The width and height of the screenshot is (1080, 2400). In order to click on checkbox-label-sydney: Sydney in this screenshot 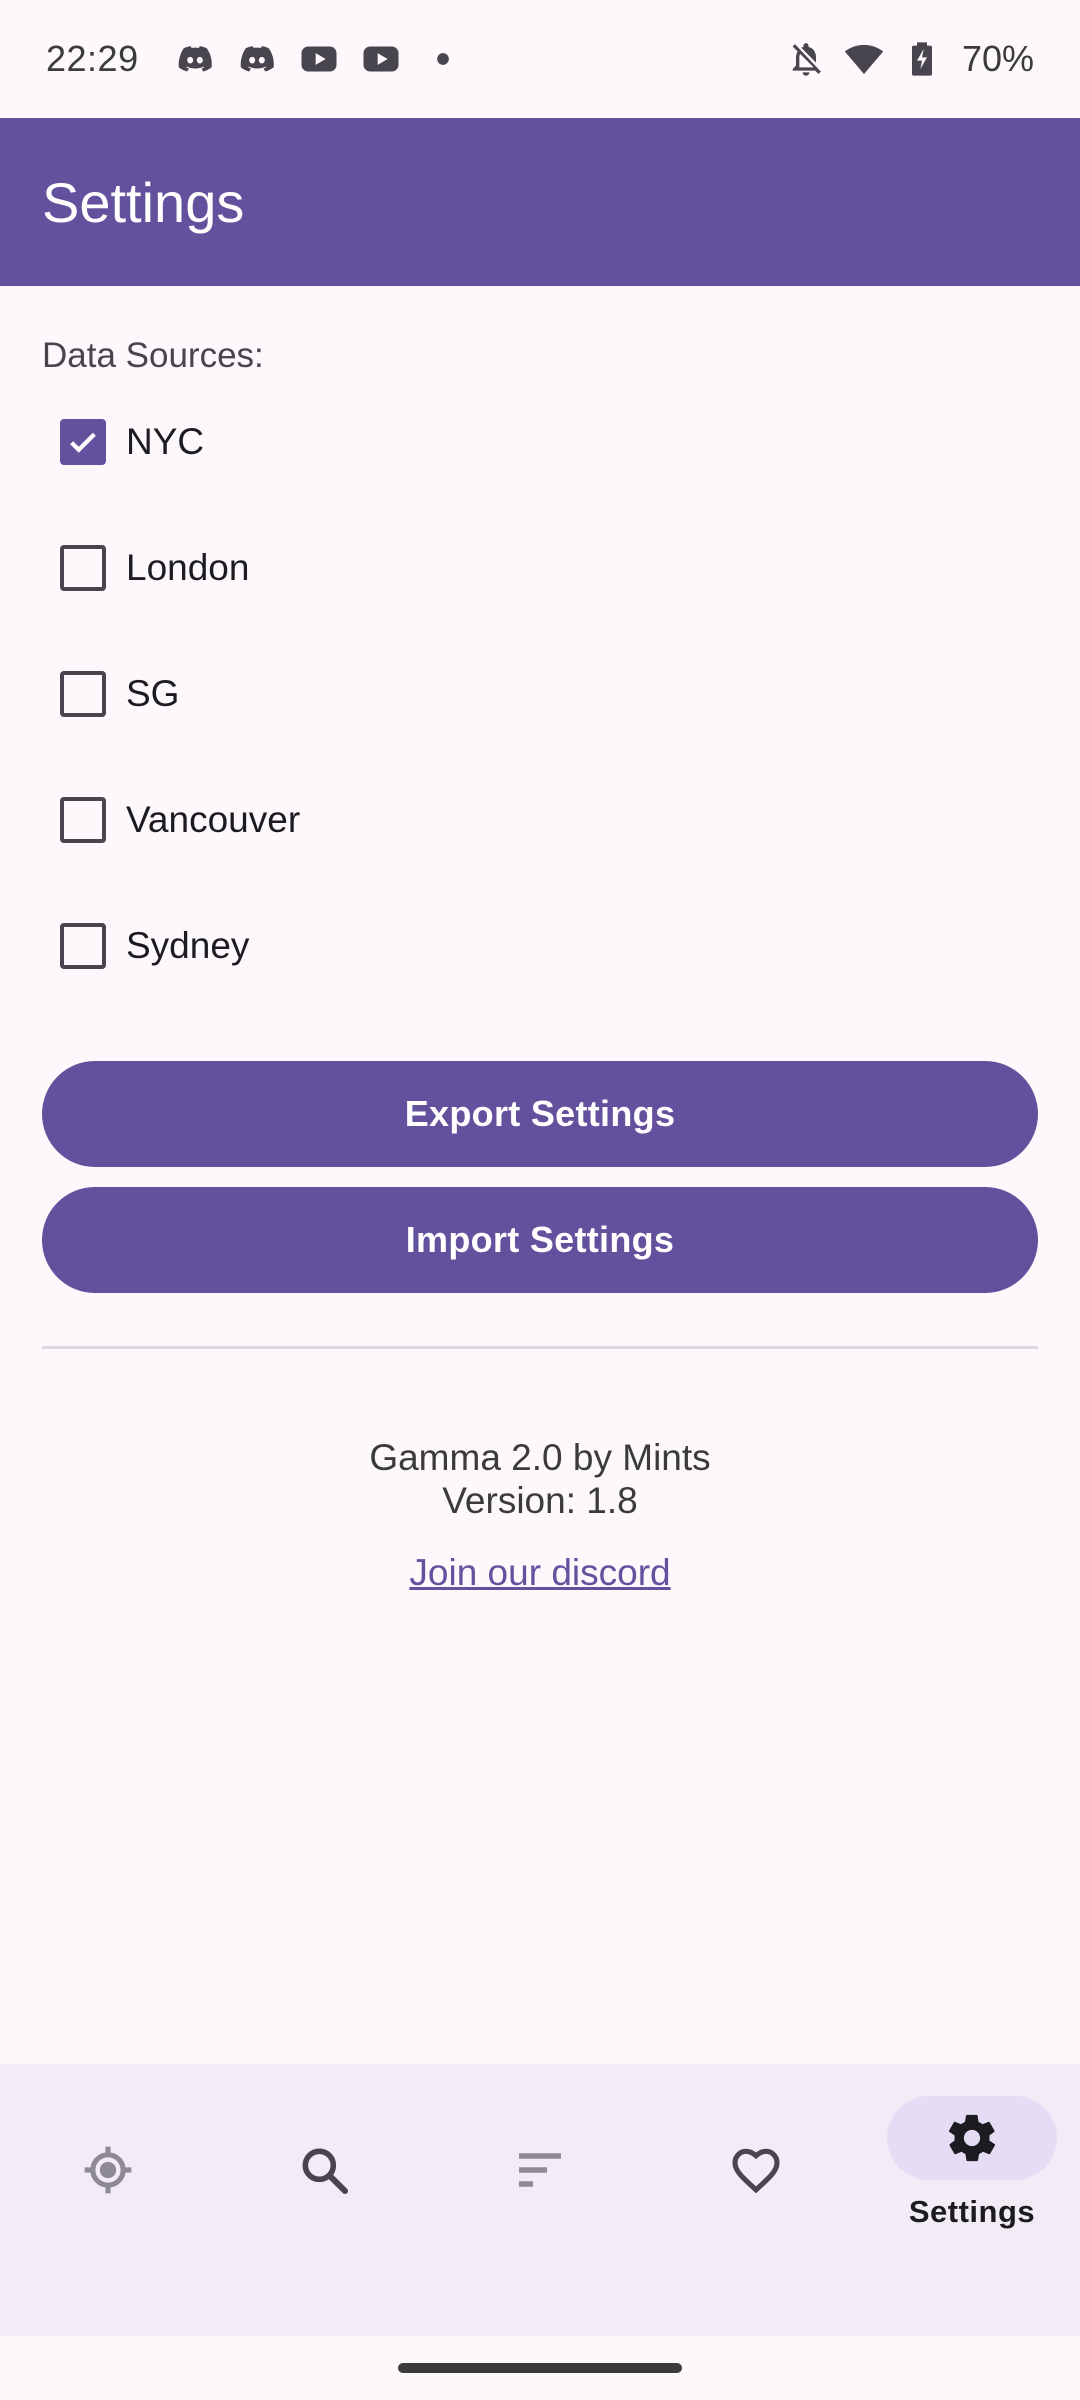, I will do `click(188, 945)`.